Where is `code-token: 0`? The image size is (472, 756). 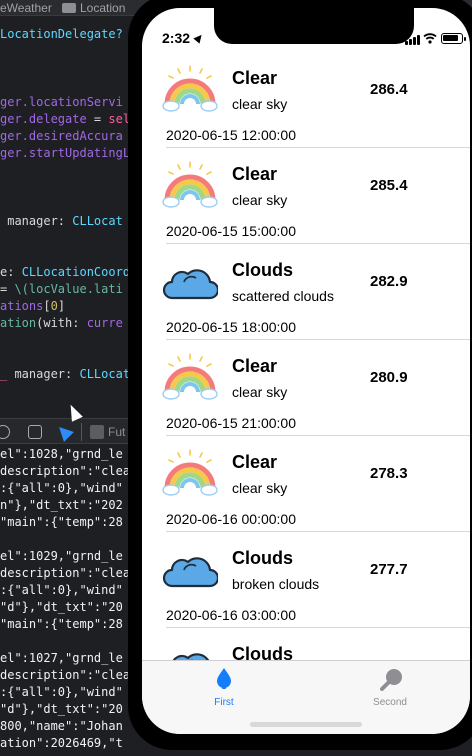
code-token: 0 is located at coordinates (54, 306).